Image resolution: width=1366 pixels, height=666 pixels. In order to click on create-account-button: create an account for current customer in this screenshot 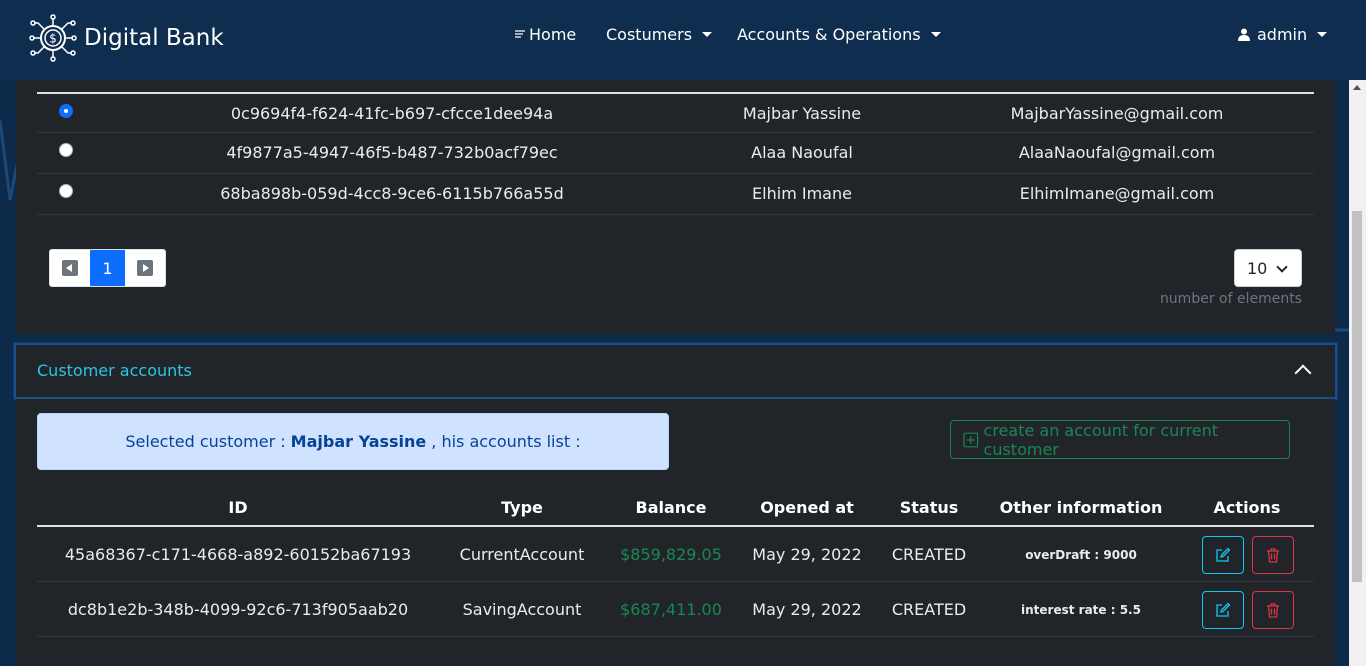, I will do `click(1120, 439)`.